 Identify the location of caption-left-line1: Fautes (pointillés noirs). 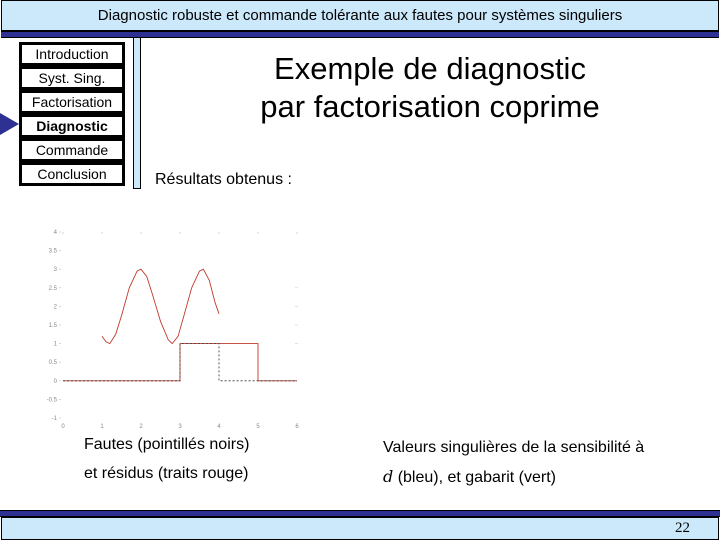
(167, 444).